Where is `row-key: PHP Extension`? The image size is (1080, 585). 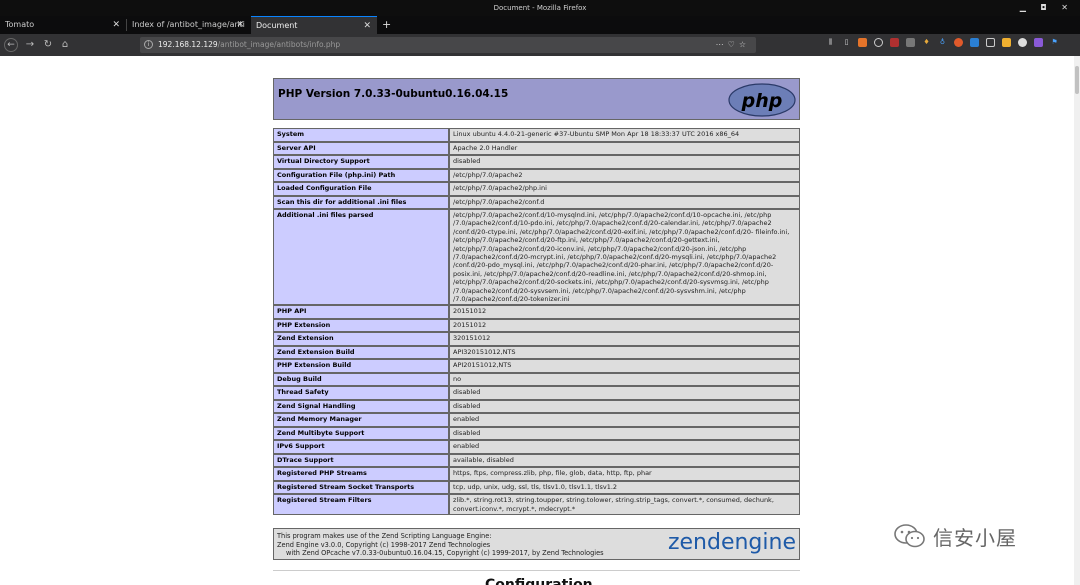
row-key: PHP Extension is located at coordinates (361, 325).